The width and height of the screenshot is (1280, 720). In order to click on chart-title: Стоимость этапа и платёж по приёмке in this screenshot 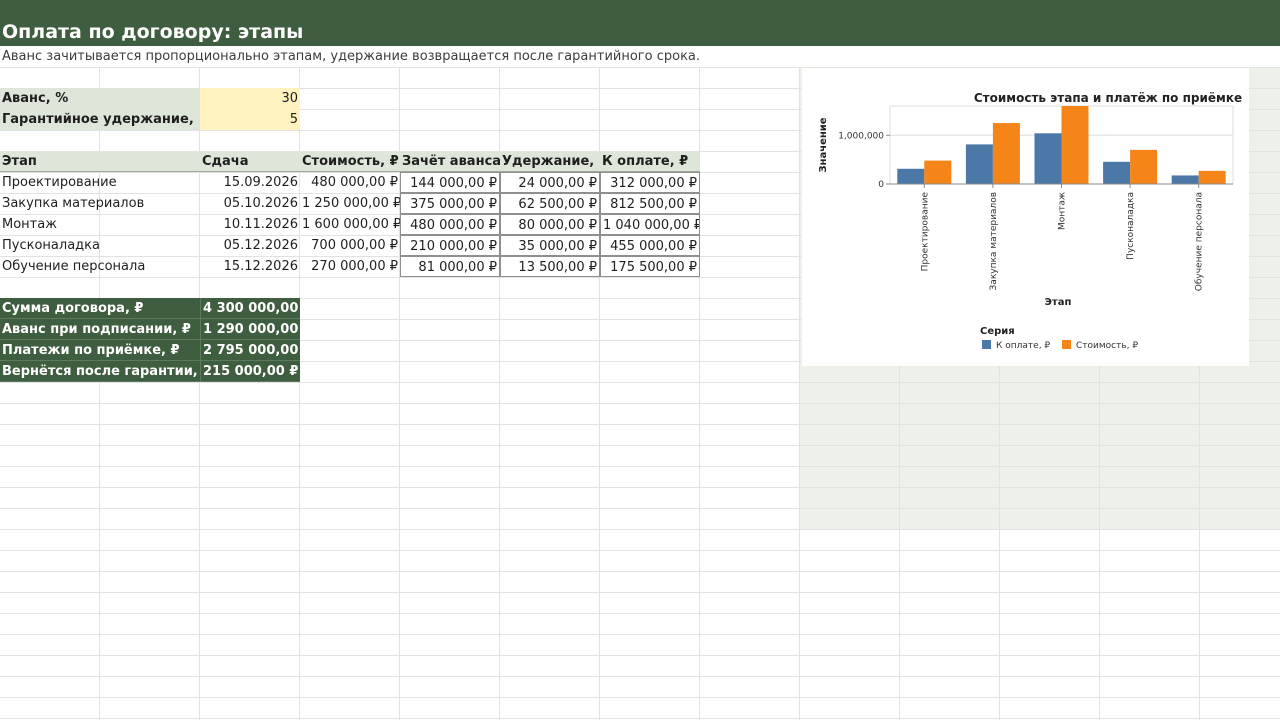, I will do `click(1108, 98)`.